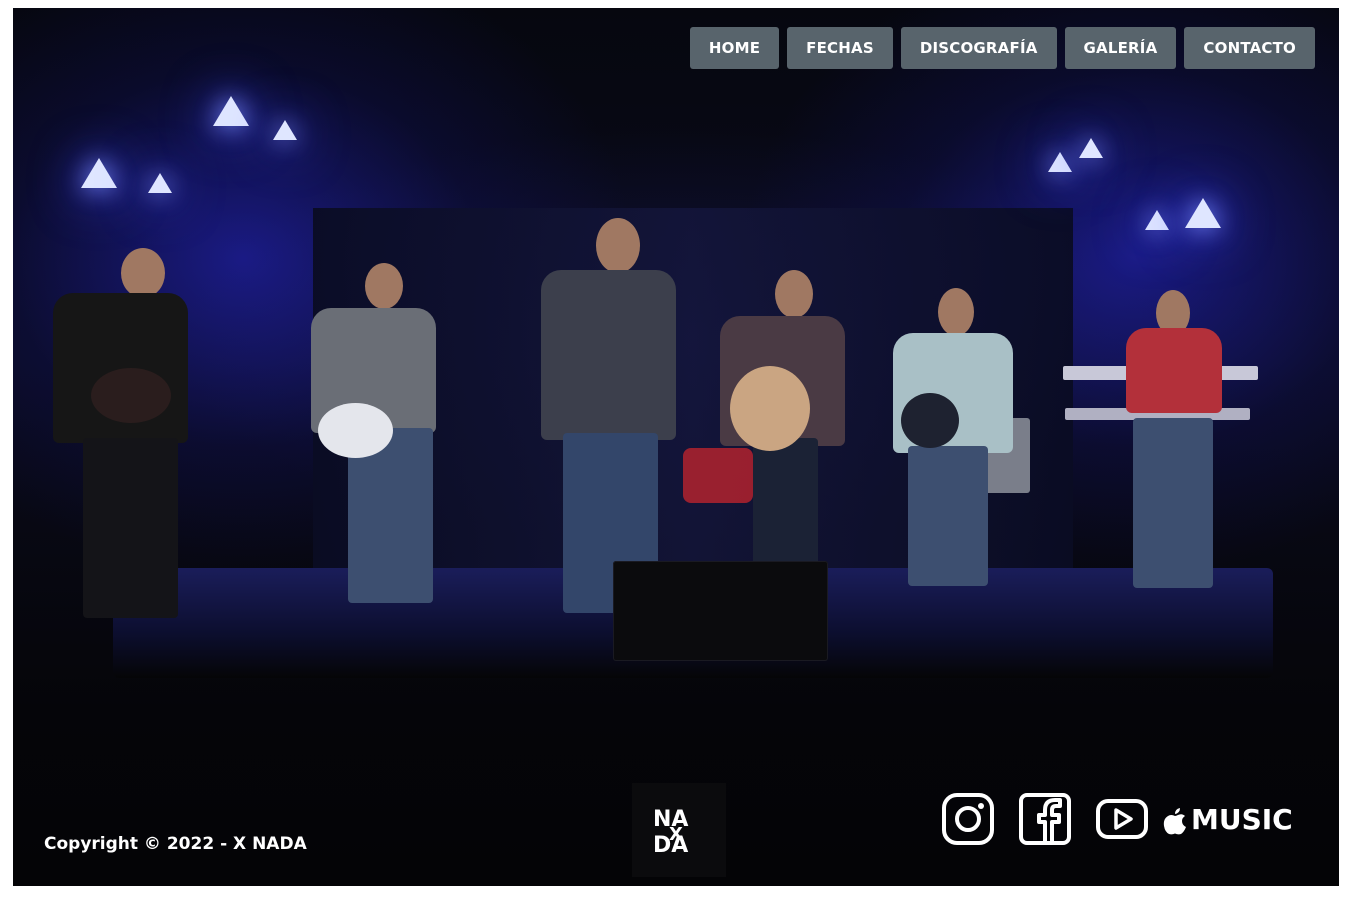 The height and width of the screenshot is (924, 1352). What do you see at coordinates (1120, 48) in the screenshot?
I see `nav-galeria: GALERÍA` at bounding box center [1120, 48].